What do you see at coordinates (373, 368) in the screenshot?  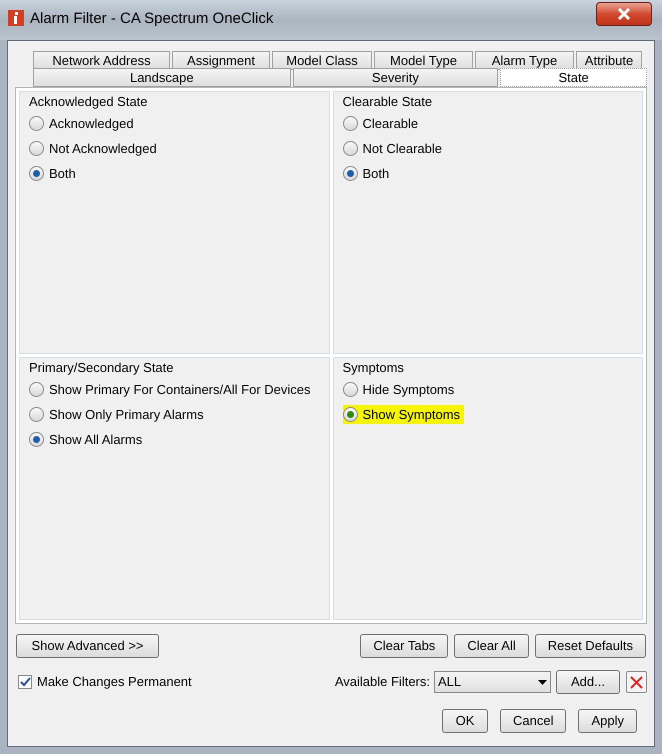 I see `group-title: Symptoms` at bounding box center [373, 368].